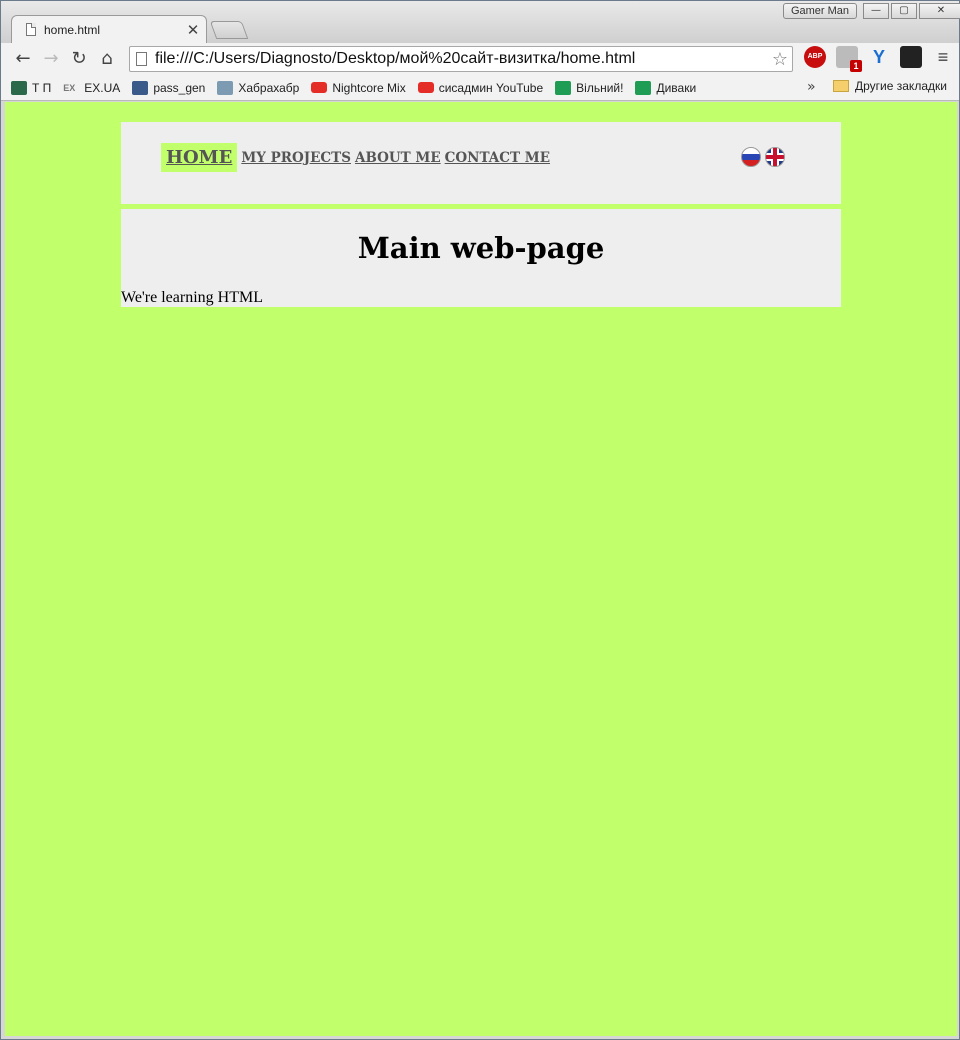 The height and width of the screenshot is (1040, 960). I want to click on reload-icon: ↻, so click(79, 59).